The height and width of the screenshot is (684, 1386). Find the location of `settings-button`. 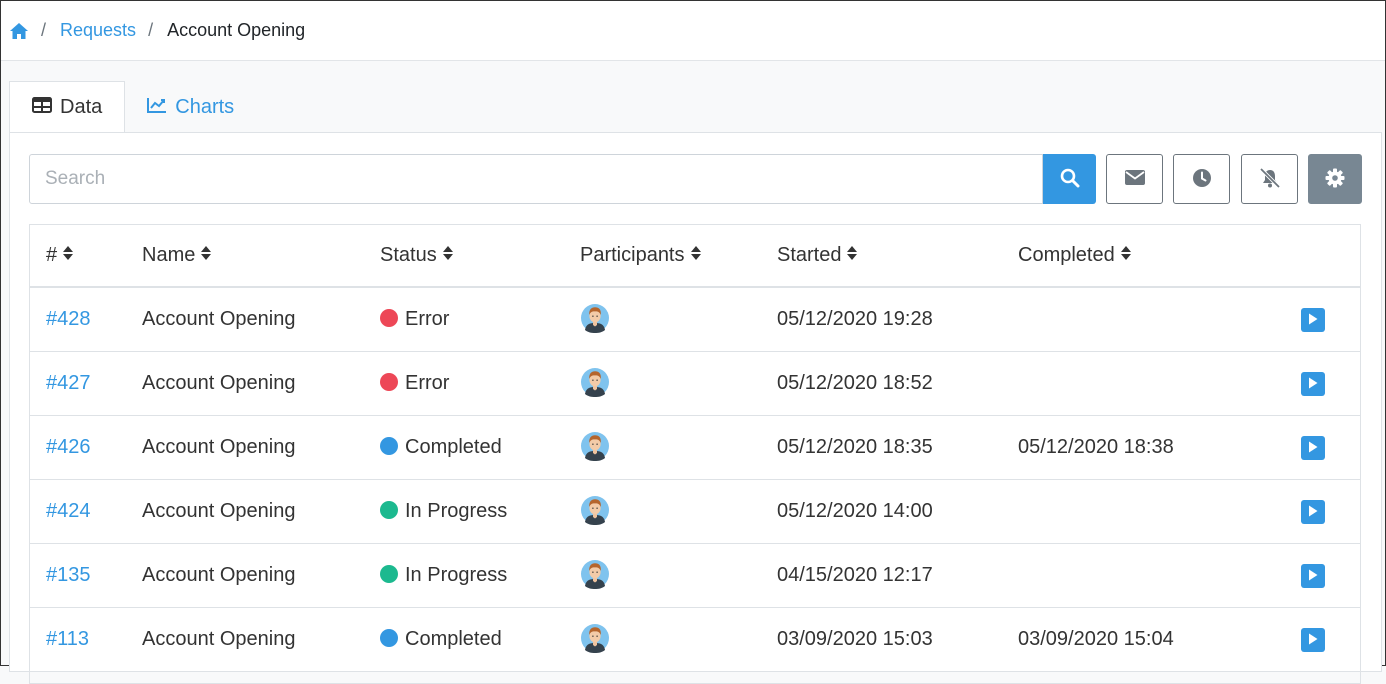

settings-button is located at coordinates (1335, 179).